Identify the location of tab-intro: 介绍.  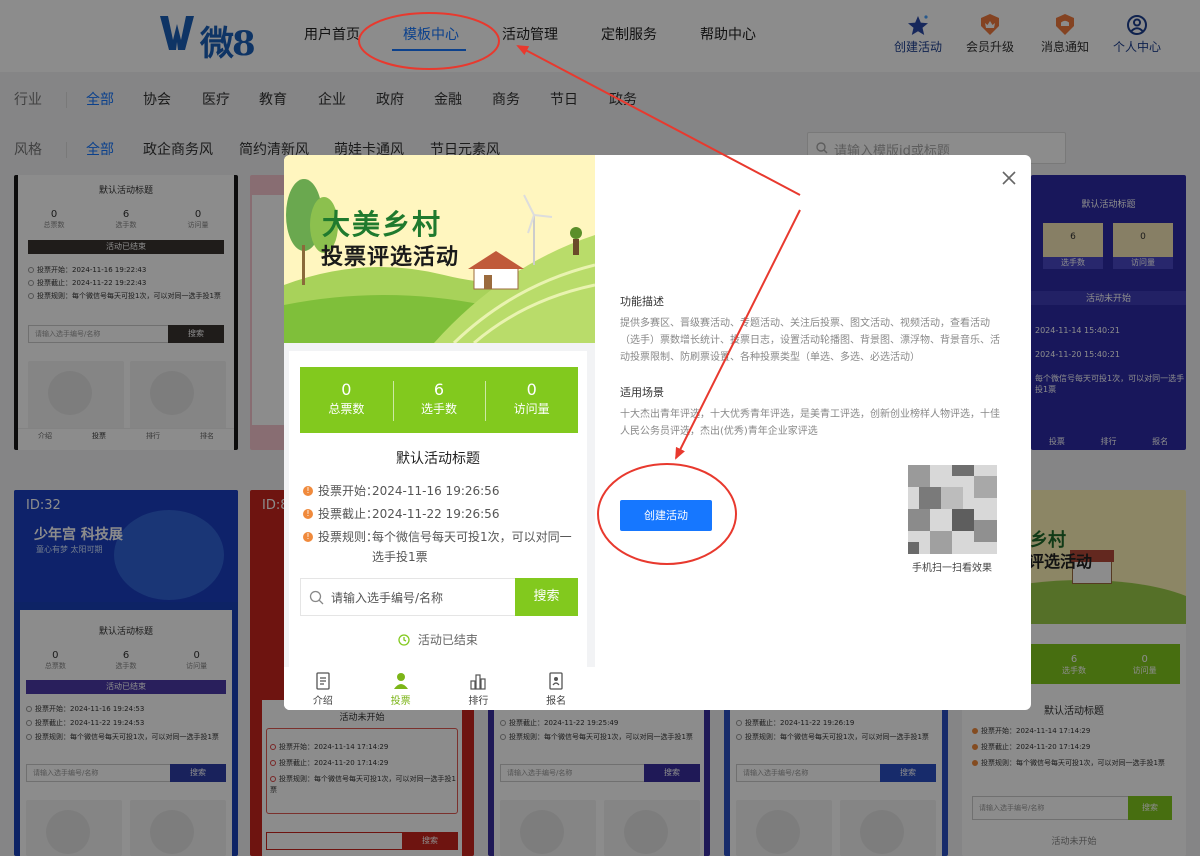
(323, 688).